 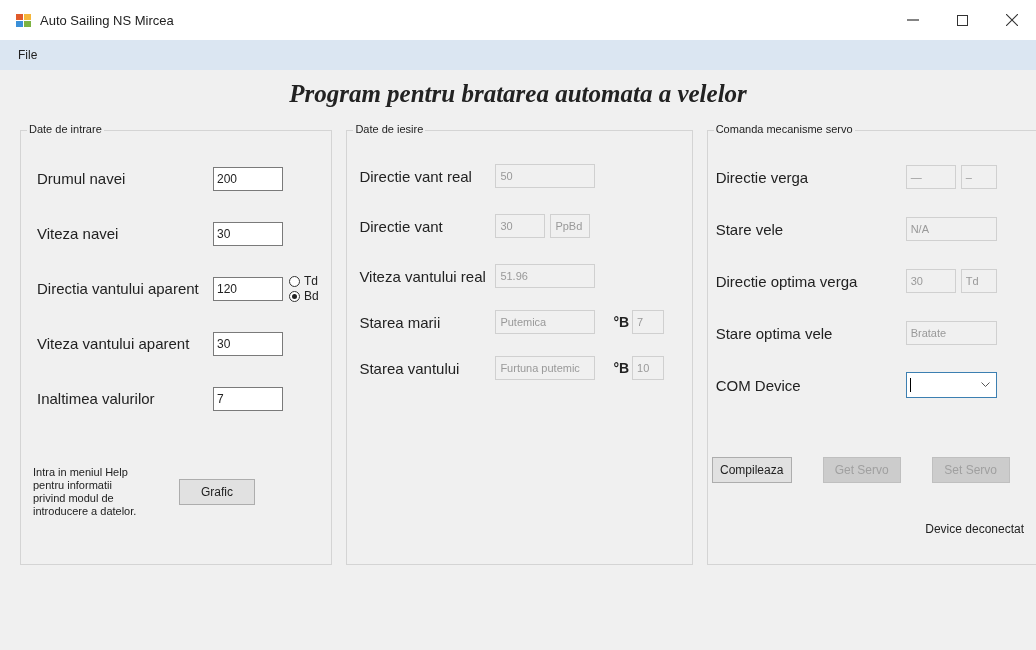 What do you see at coordinates (951, 229) in the screenshot?
I see `readonly-field: N/A` at bounding box center [951, 229].